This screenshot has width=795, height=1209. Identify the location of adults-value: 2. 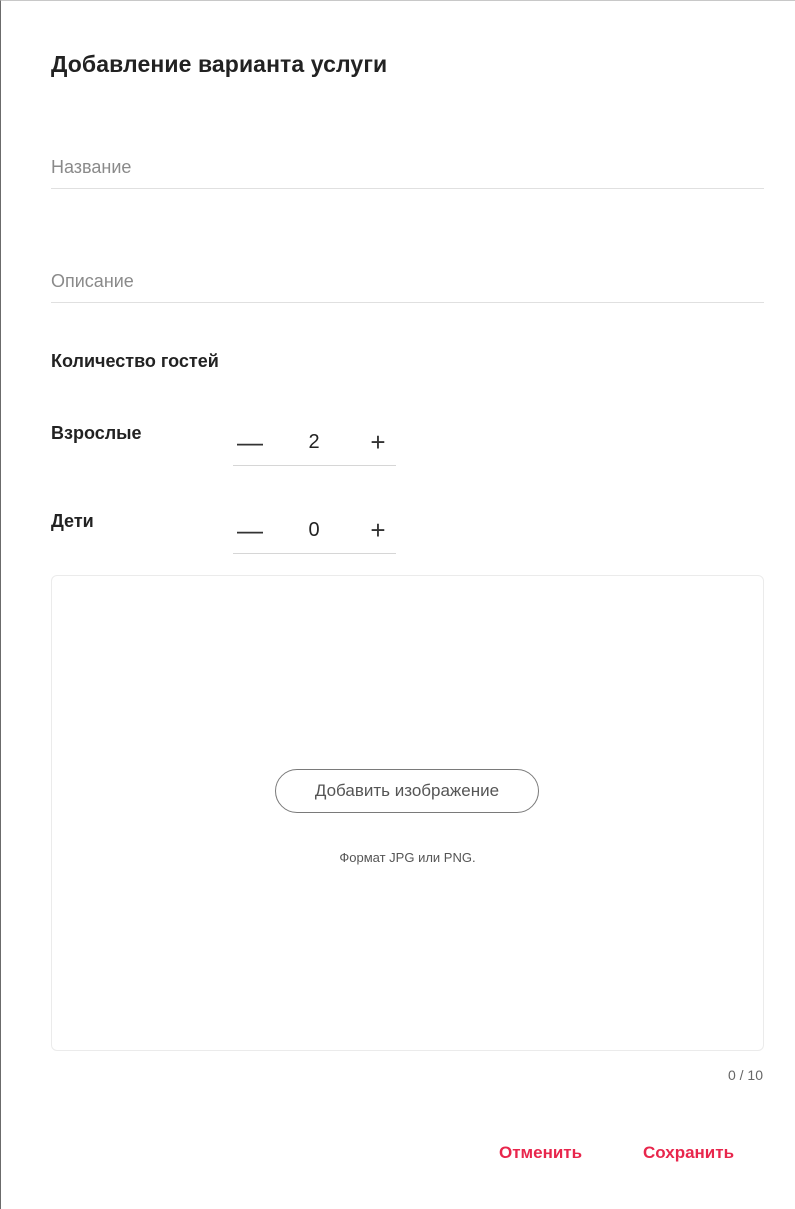
(314, 442).